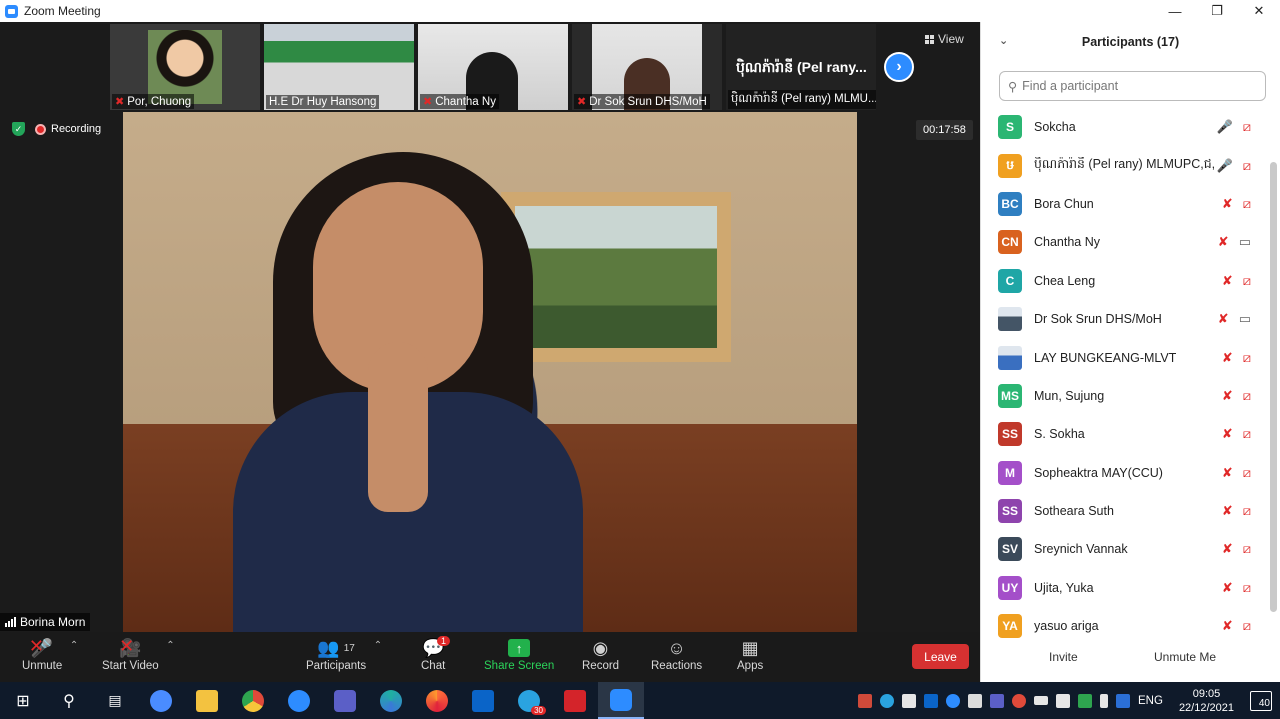  What do you see at coordinates (1064, 587) in the screenshot?
I see `participant-name: Ujita, Yuka` at bounding box center [1064, 587].